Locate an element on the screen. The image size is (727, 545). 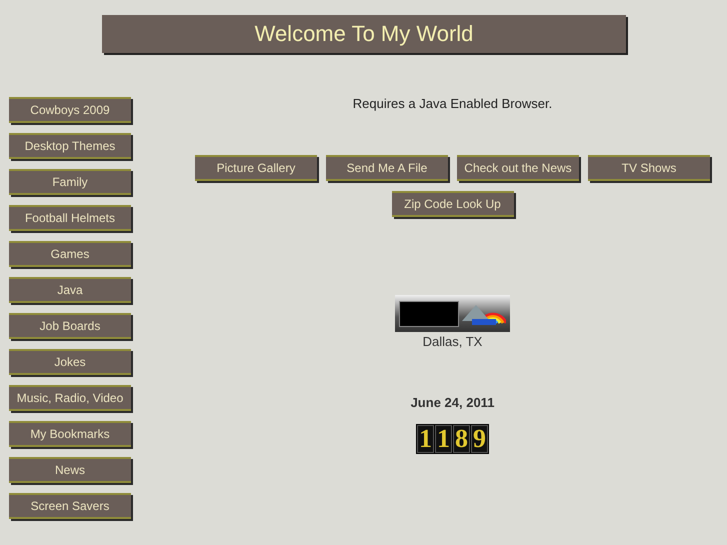
counter-digit: 8 is located at coordinates (461, 439).